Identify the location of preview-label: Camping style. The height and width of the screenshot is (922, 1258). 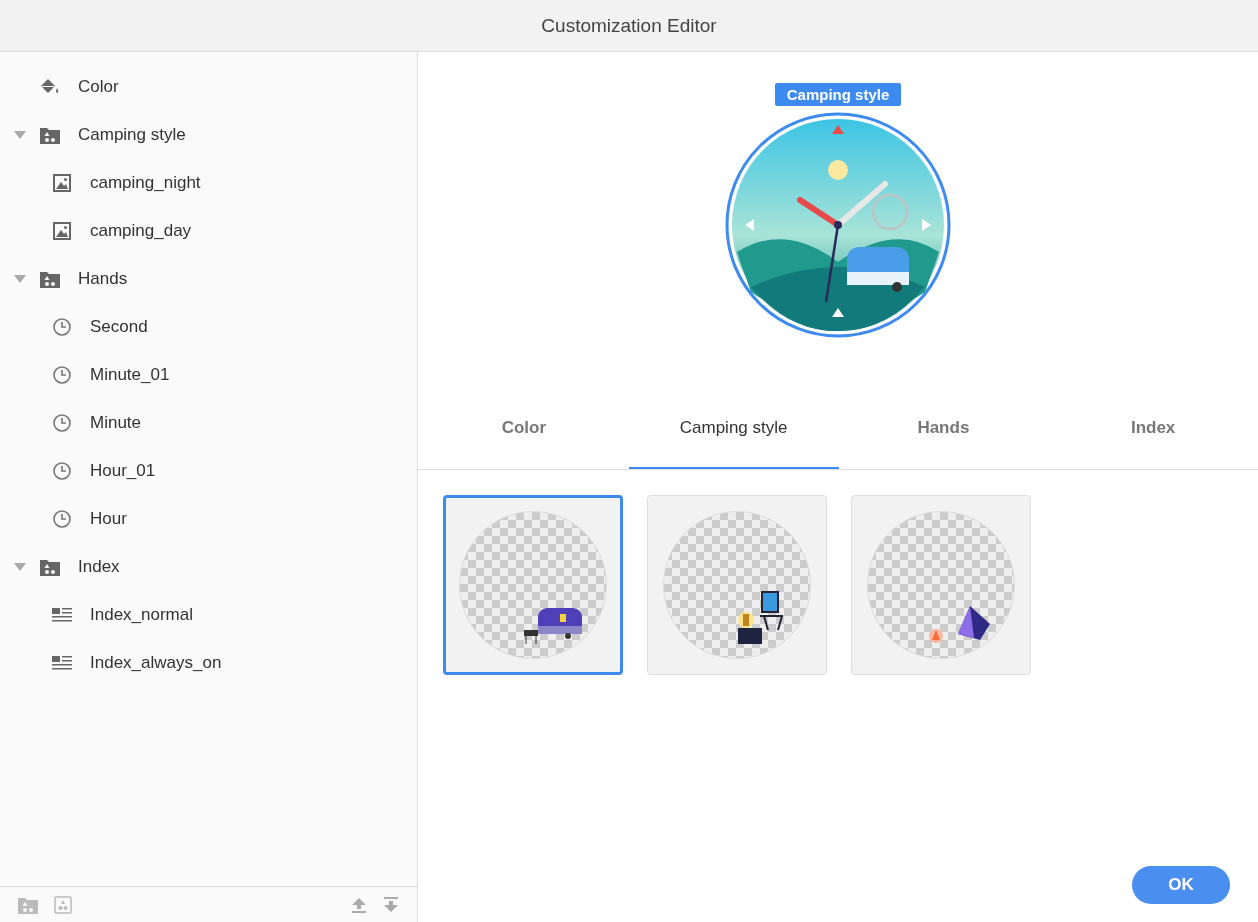
(838, 94).